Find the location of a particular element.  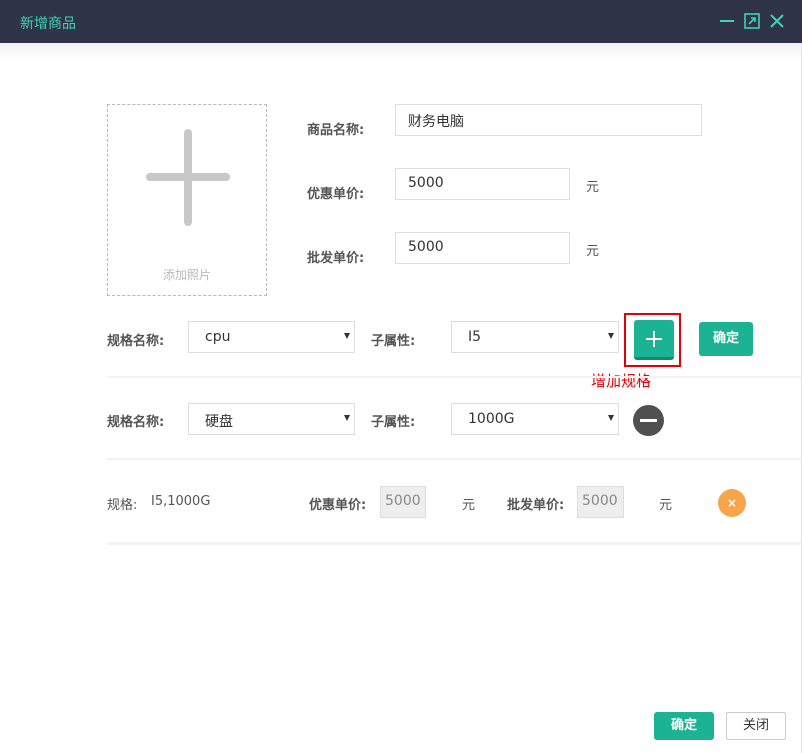

remove-spec-button is located at coordinates (648, 420).